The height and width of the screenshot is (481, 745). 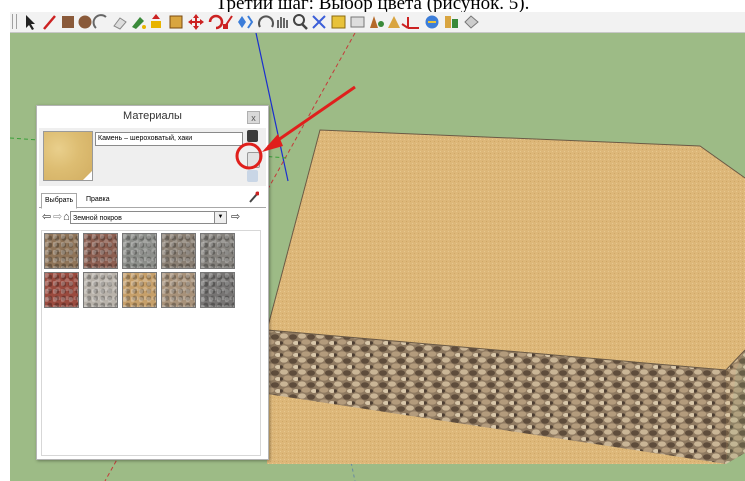 What do you see at coordinates (252, 136) in the screenshot?
I see `details-arrow-icon` at bounding box center [252, 136].